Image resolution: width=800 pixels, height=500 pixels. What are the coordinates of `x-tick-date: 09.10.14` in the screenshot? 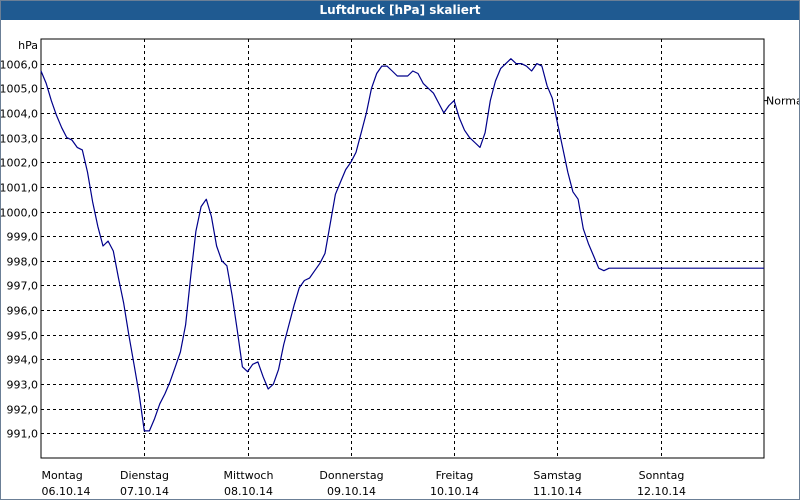 It's located at (351, 491).